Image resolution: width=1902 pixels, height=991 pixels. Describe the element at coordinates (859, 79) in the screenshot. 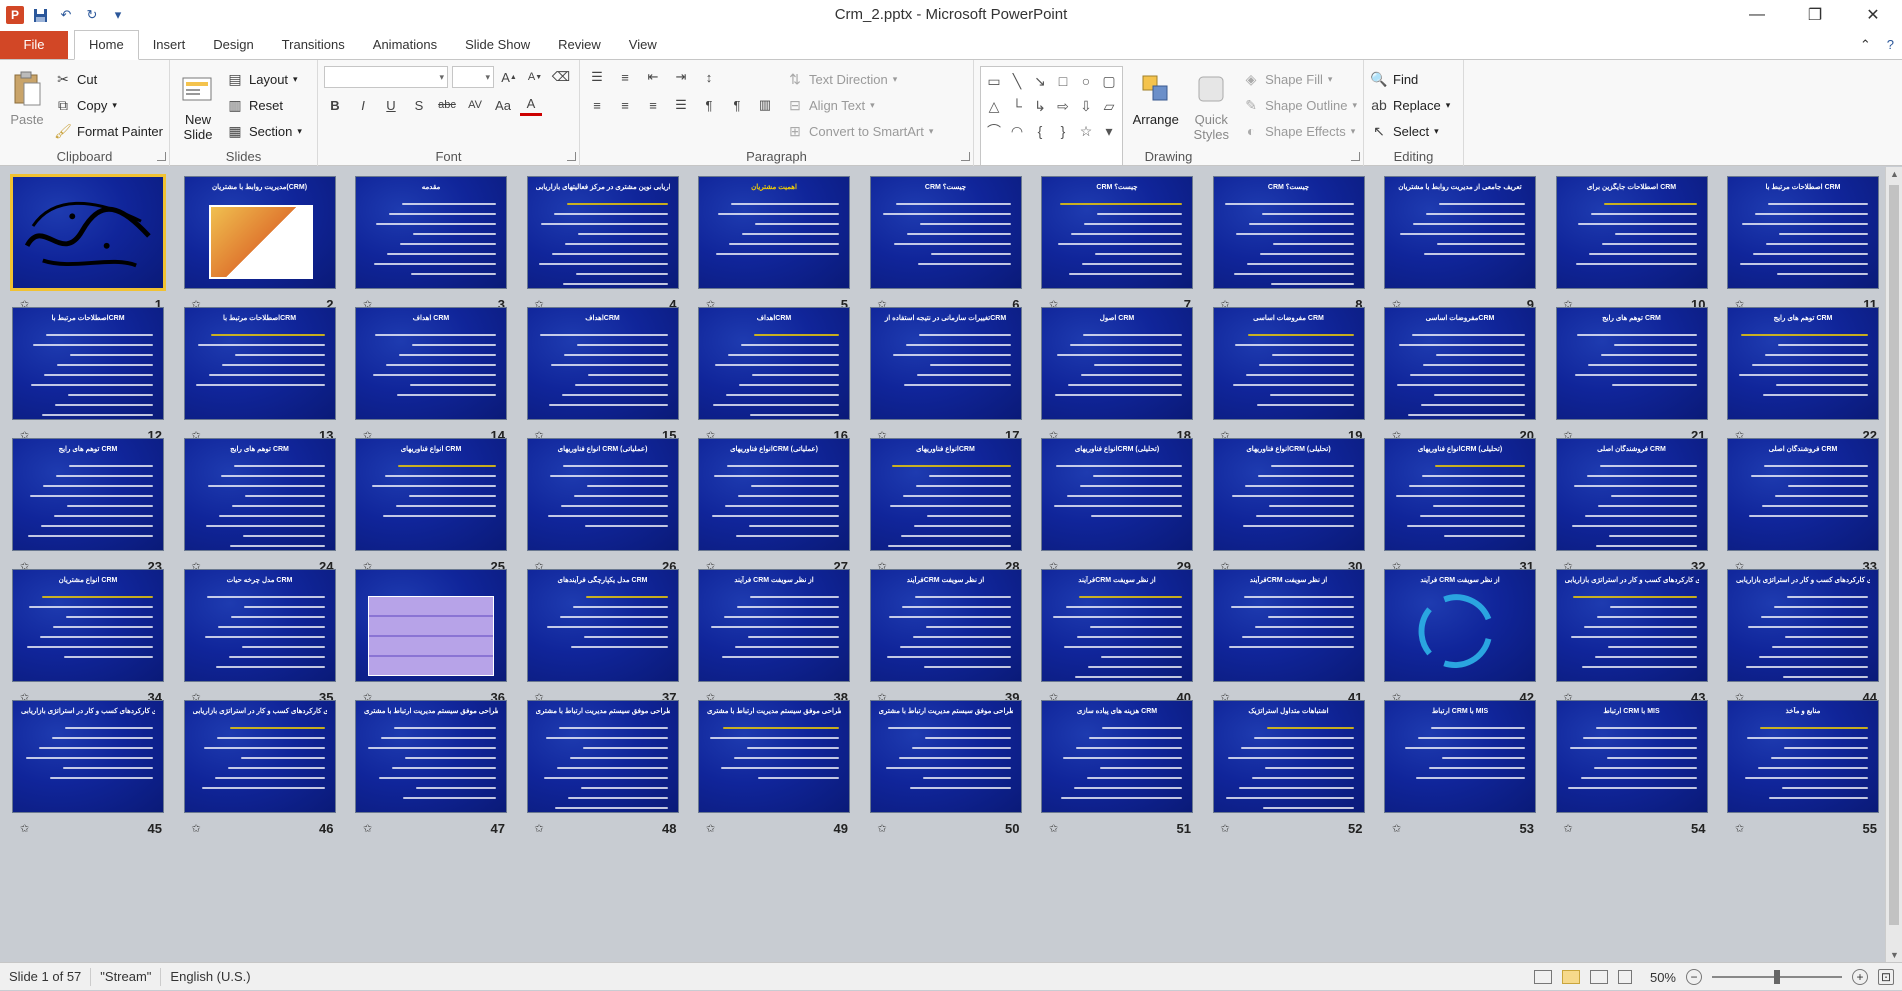

I see `text-direction-button: ⇅ Text Direction ▾` at that location.